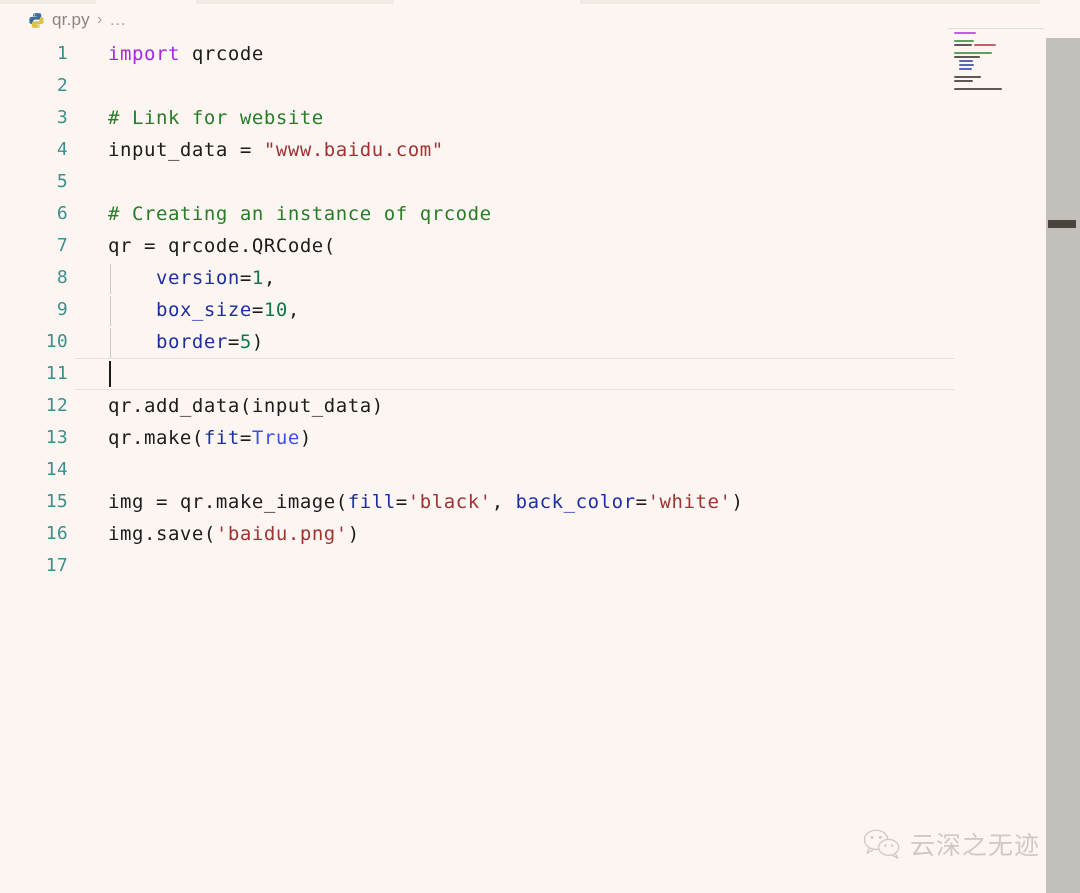 Image resolution: width=1080 pixels, height=893 pixels. I want to click on code-token: True, so click(275, 438).